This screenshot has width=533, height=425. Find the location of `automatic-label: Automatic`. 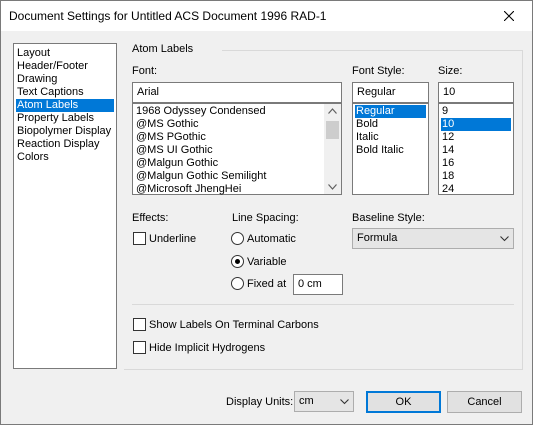

automatic-label: Automatic is located at coordinates (271, 239).